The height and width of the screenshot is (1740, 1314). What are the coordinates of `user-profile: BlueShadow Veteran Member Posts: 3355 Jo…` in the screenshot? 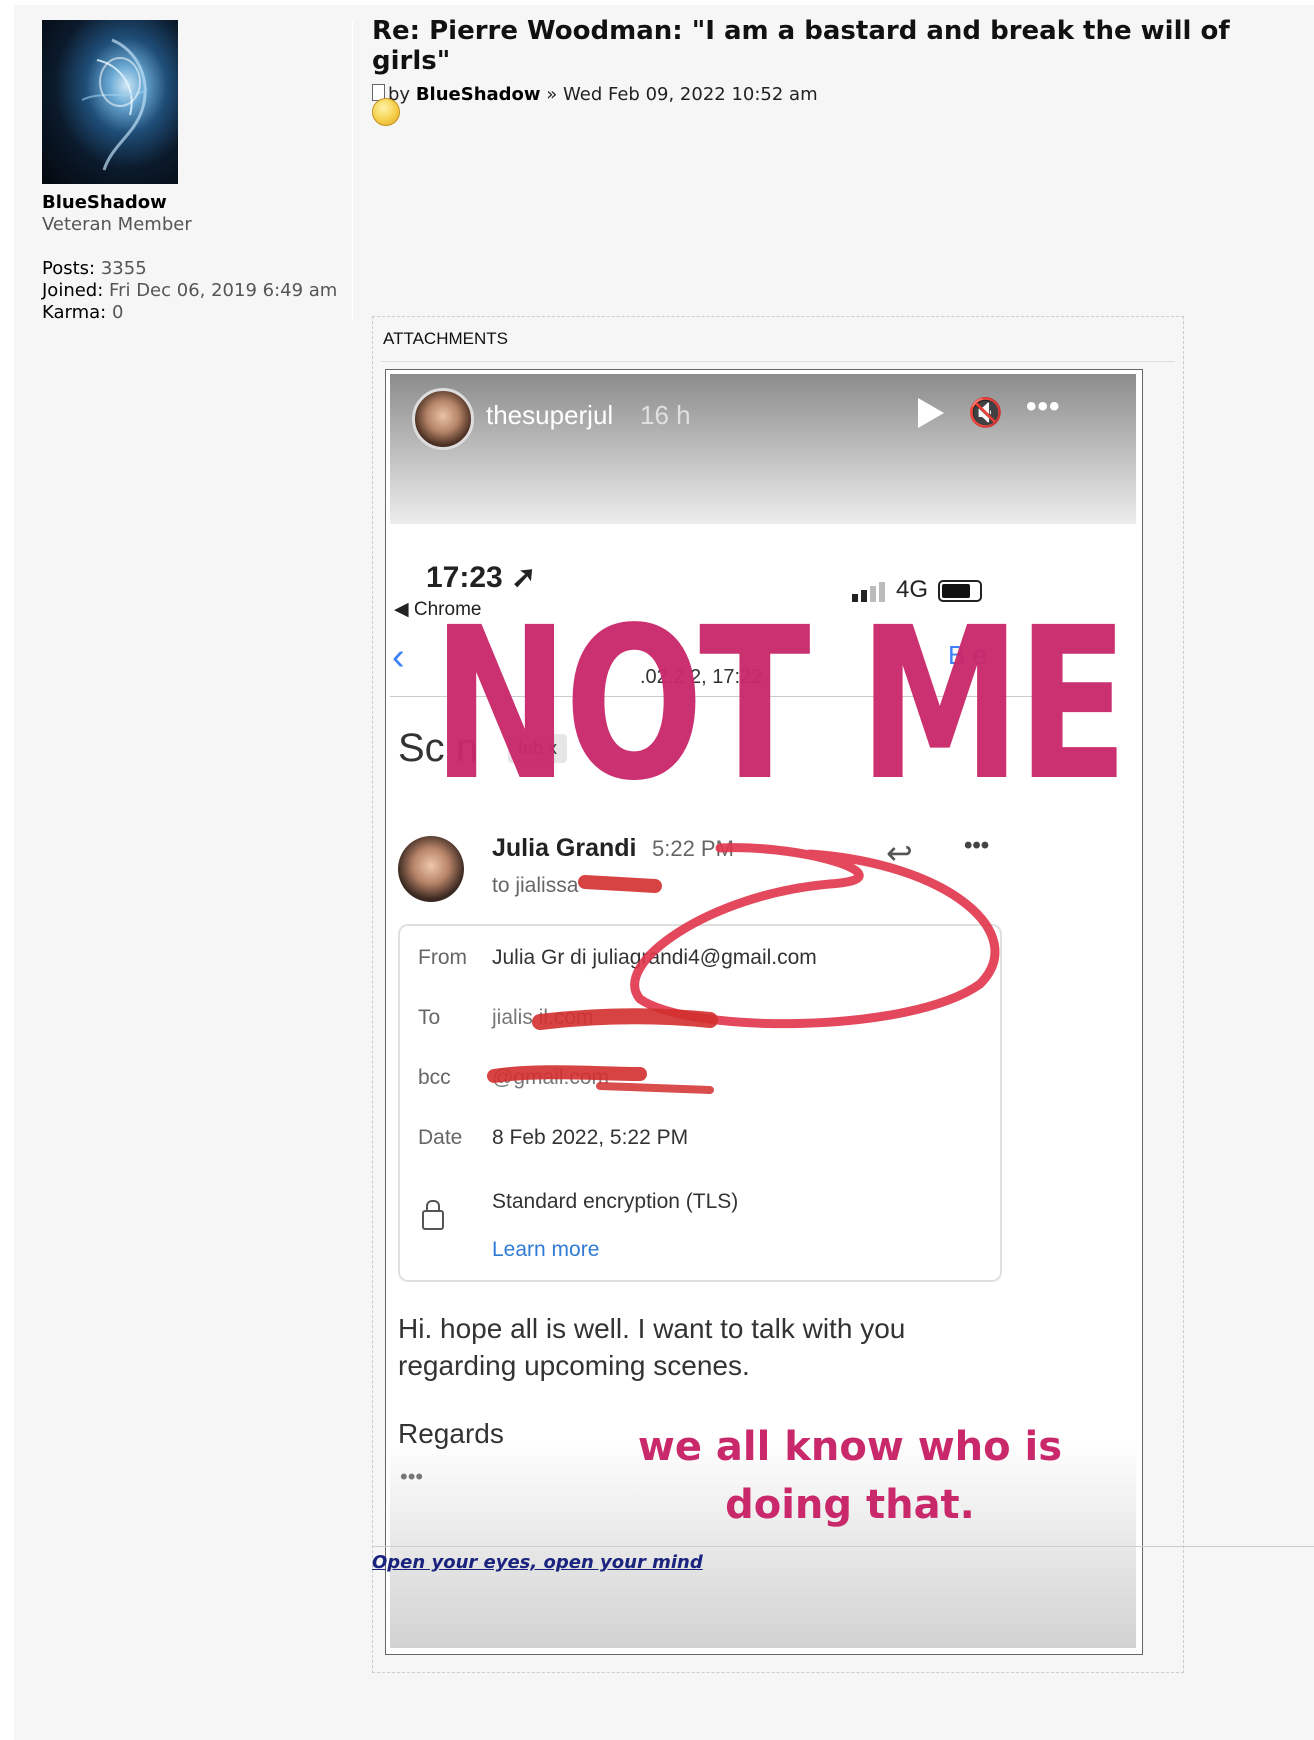 It's located at (197, 171).